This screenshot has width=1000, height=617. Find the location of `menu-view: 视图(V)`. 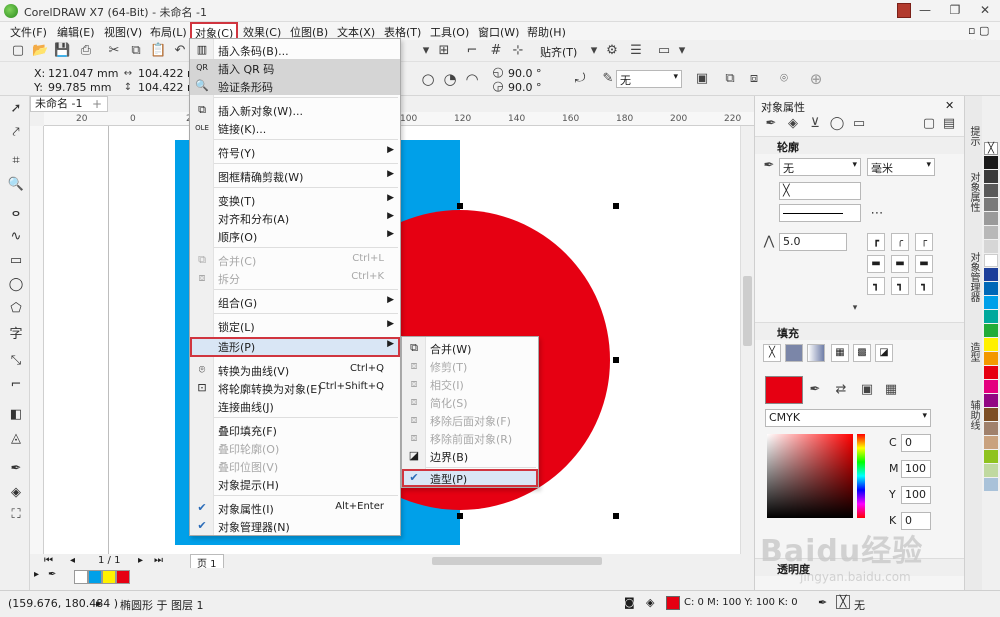

menu-view: 视图(V) is located at coordinates (123, 32).